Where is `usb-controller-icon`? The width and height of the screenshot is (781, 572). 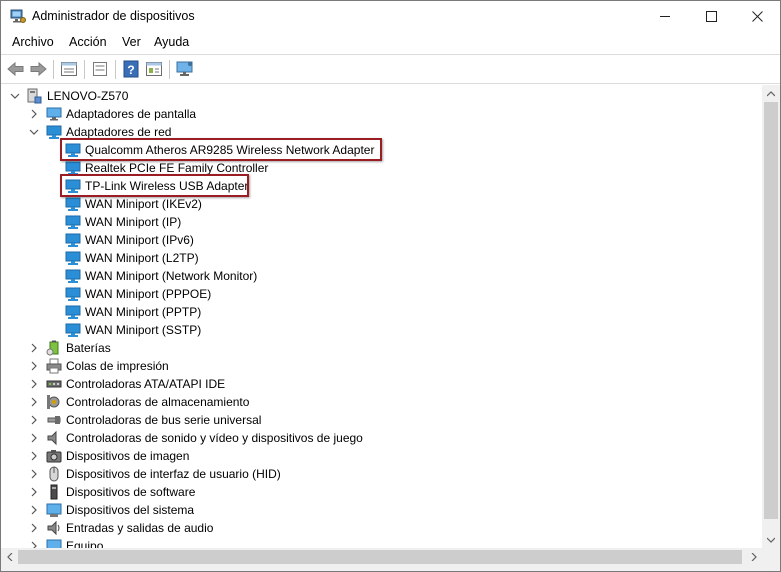 usb-controller-icon is located at coordinates (54, 420).